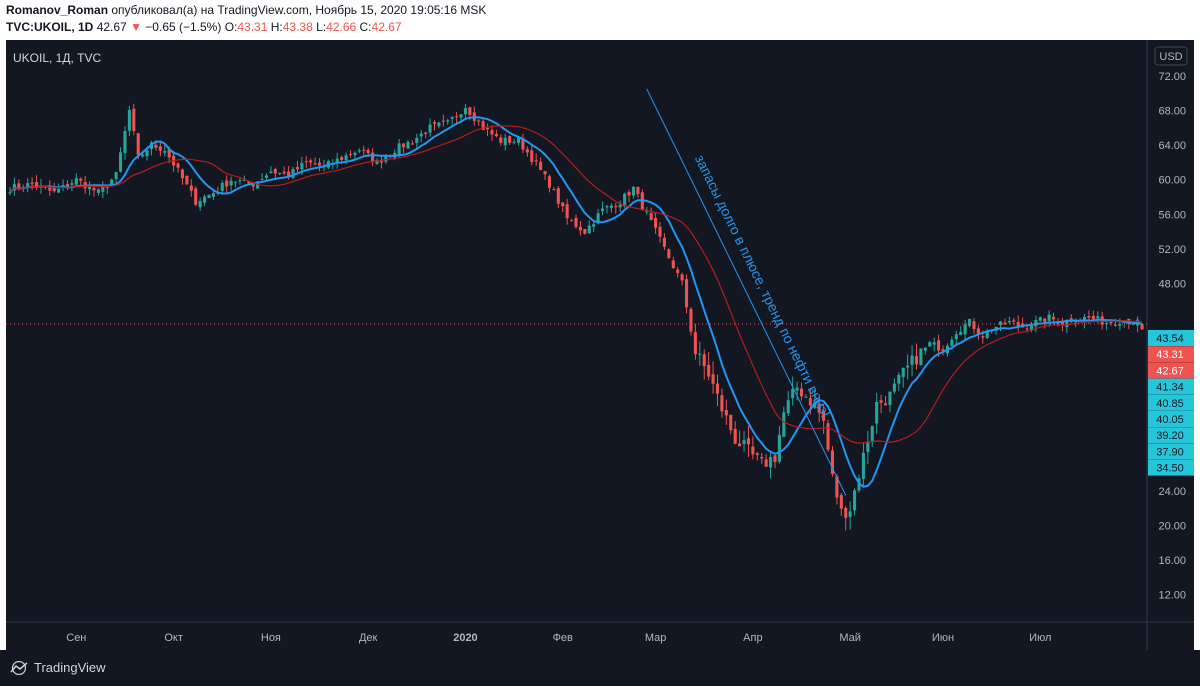 Image resolution: width=1200 pixels, height=686 pixels. What do you see at coordinates (656, 638) in the screenshot?
I see `x-tick-label: Мар` at bounding box center [656, 638].